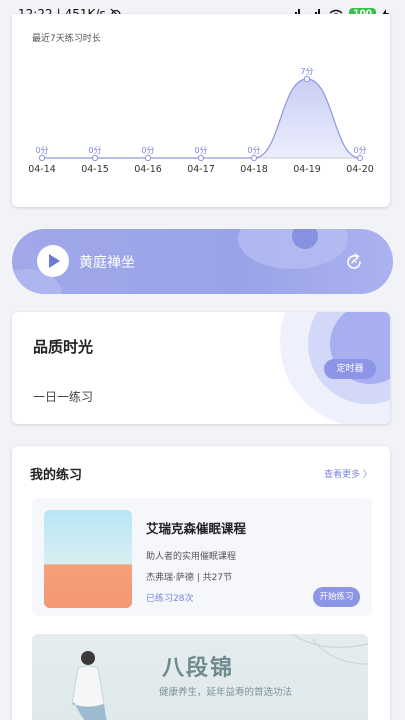  What do you see at coordinates (63, 347) in the screenshot?
I see `quality-title: 品质时光` at bounding box center [63, 347].